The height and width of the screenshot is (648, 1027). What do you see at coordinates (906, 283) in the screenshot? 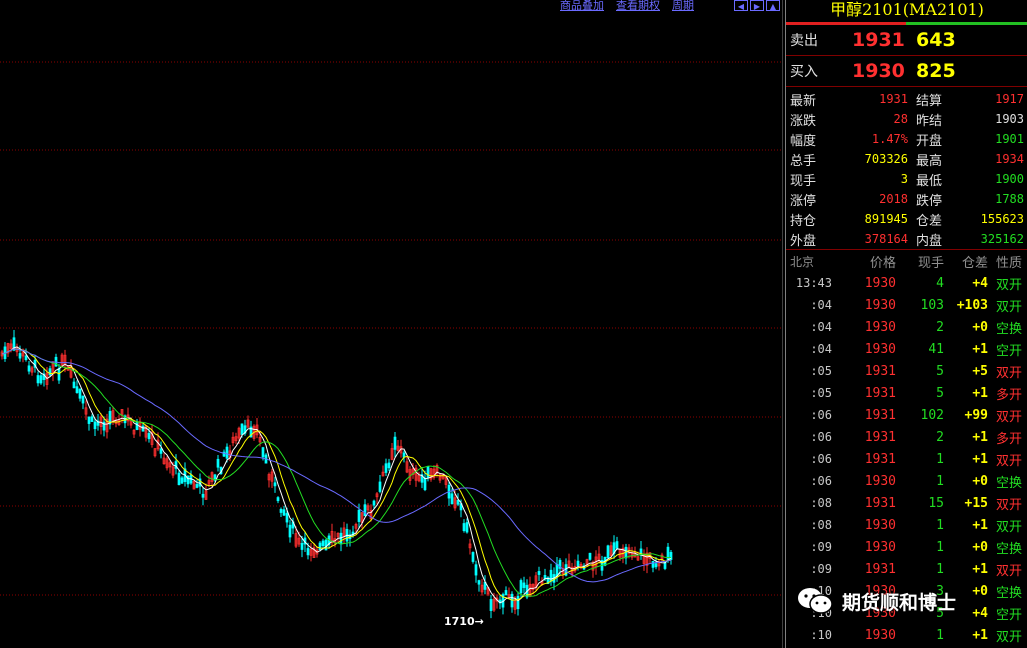
I see `tick-row: 13:43 1930 4 +4 双开` at bounding box center [906, 283].